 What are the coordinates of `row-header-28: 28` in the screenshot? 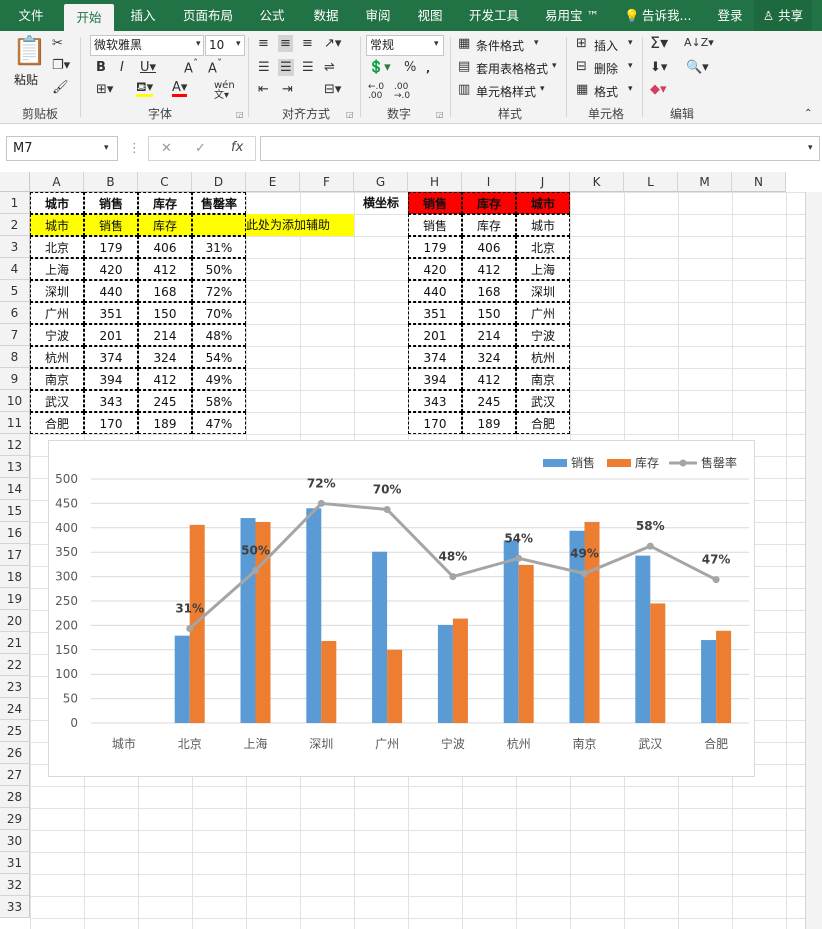 It's located at (15, 797).